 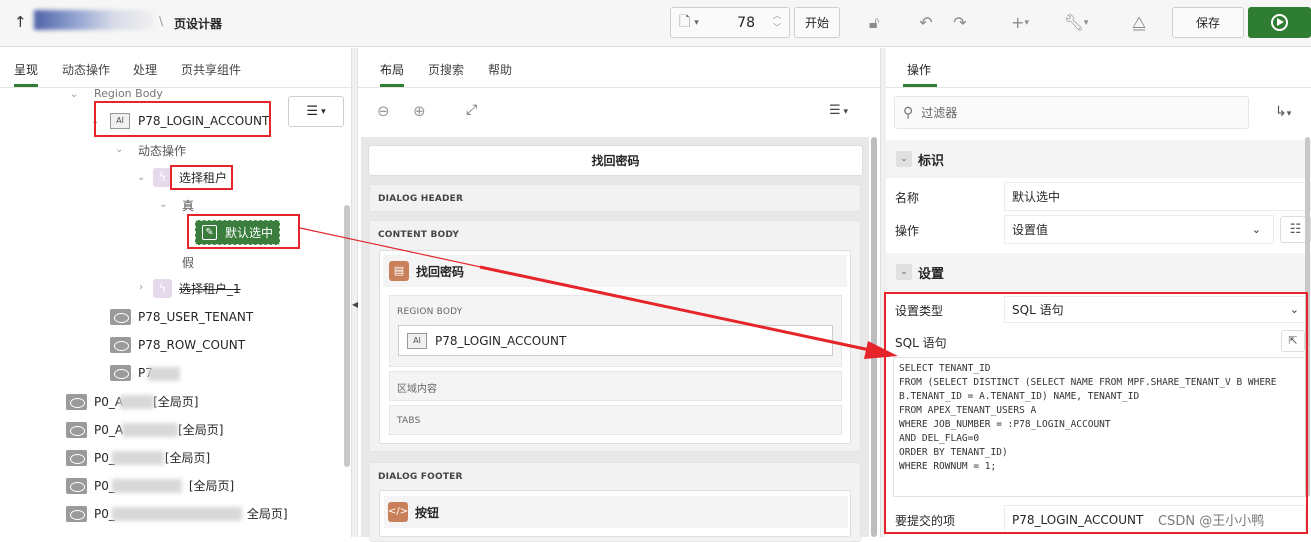 I want to click on annotation-arrow, so click(x=598, y=293).